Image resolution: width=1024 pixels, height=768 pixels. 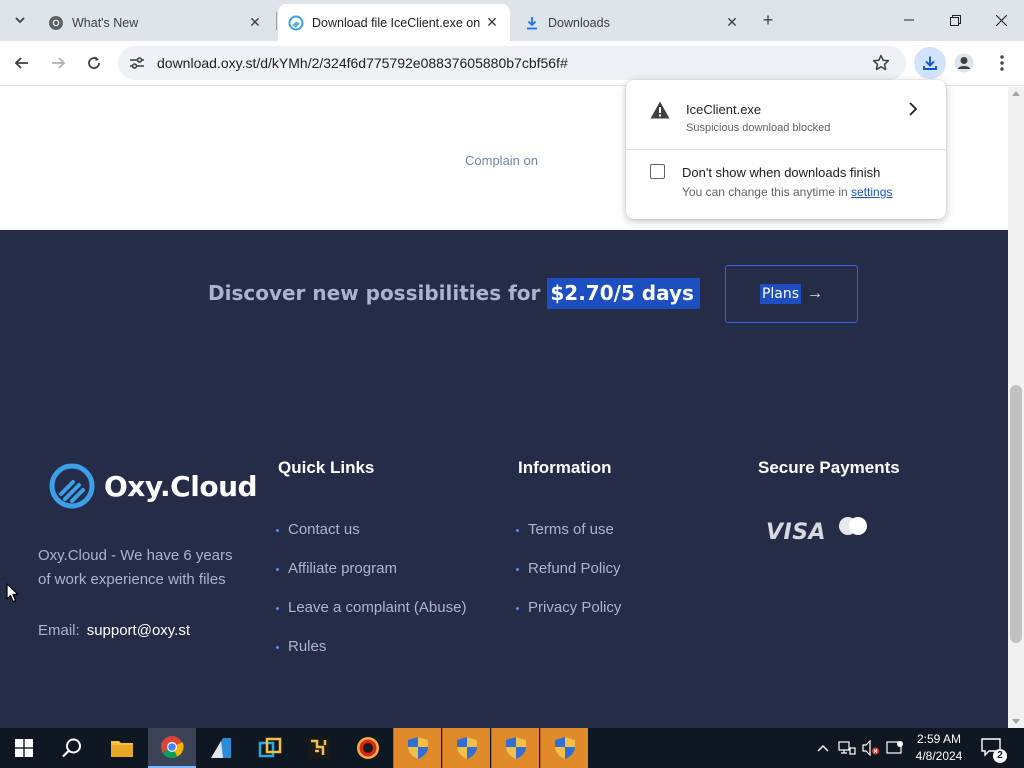 I want to click on footer-link-complaint: Leave a complaint (Abuse), so click(x=371, y=618).